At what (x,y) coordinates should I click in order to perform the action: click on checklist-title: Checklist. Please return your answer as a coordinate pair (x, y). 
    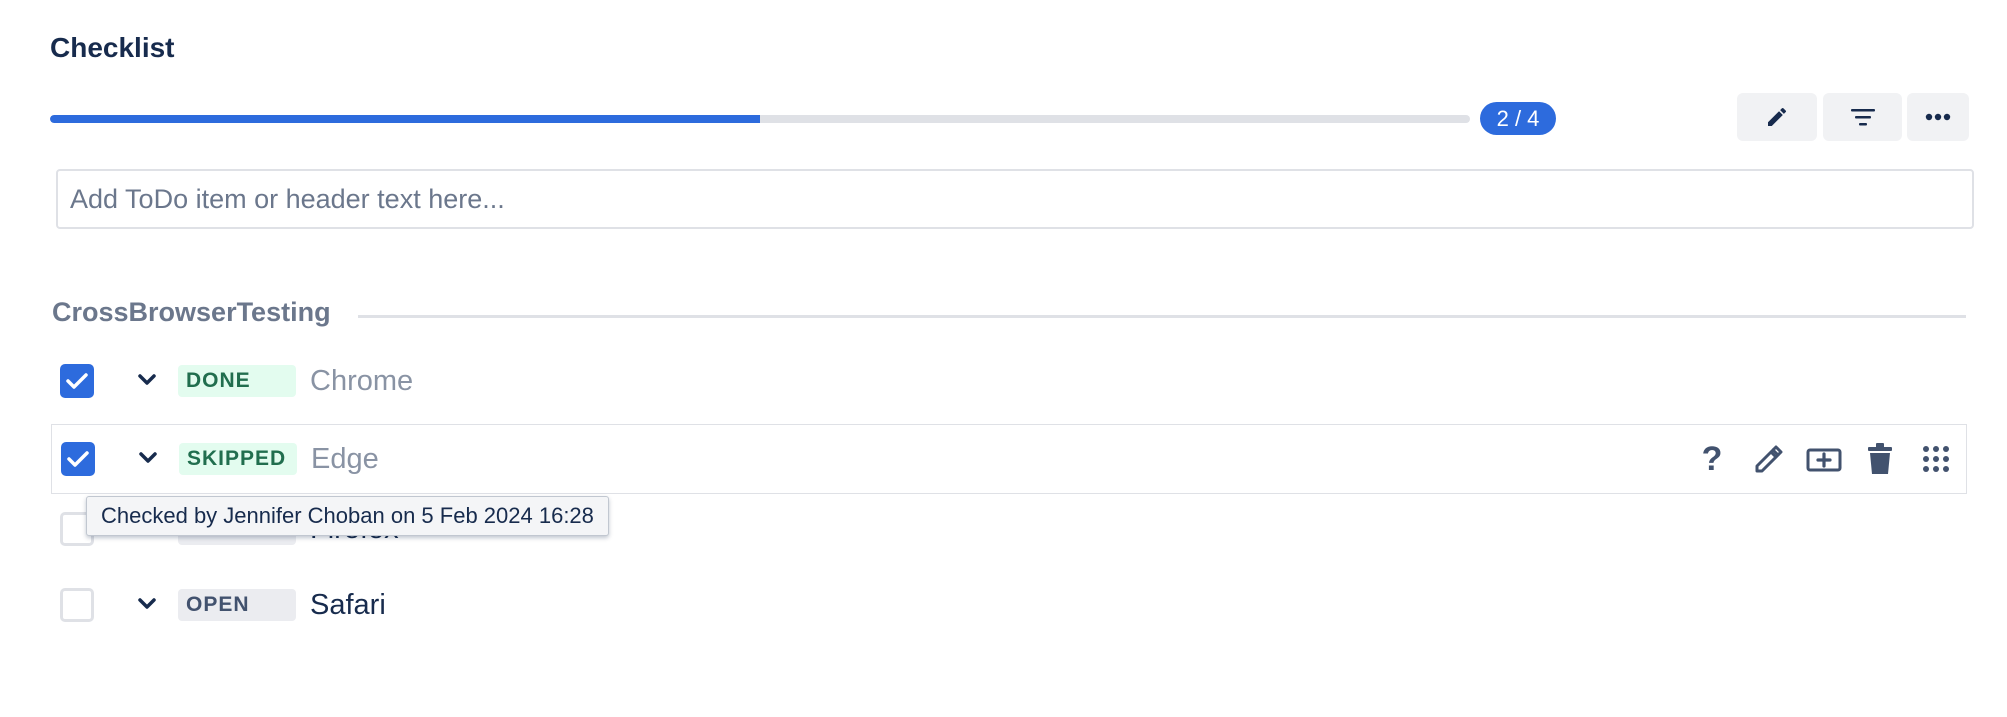
    Looking at the image, I should click on (112, 47).